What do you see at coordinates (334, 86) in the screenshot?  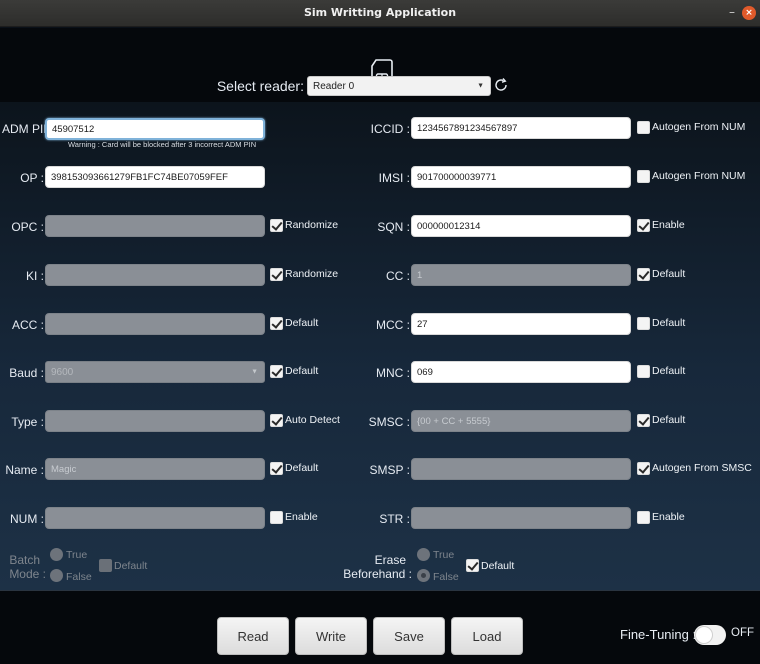 I see `reader-dropdown-value: Reader 0` at bounding box center [334, 86].